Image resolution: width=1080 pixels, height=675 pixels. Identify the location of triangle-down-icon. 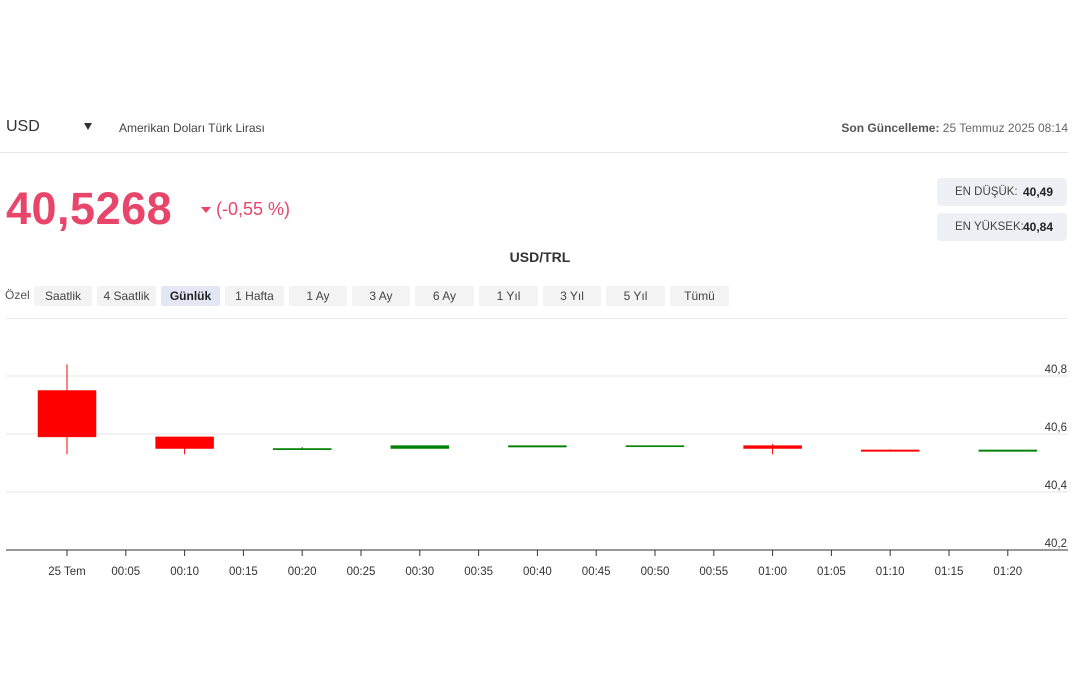
(206, 210).